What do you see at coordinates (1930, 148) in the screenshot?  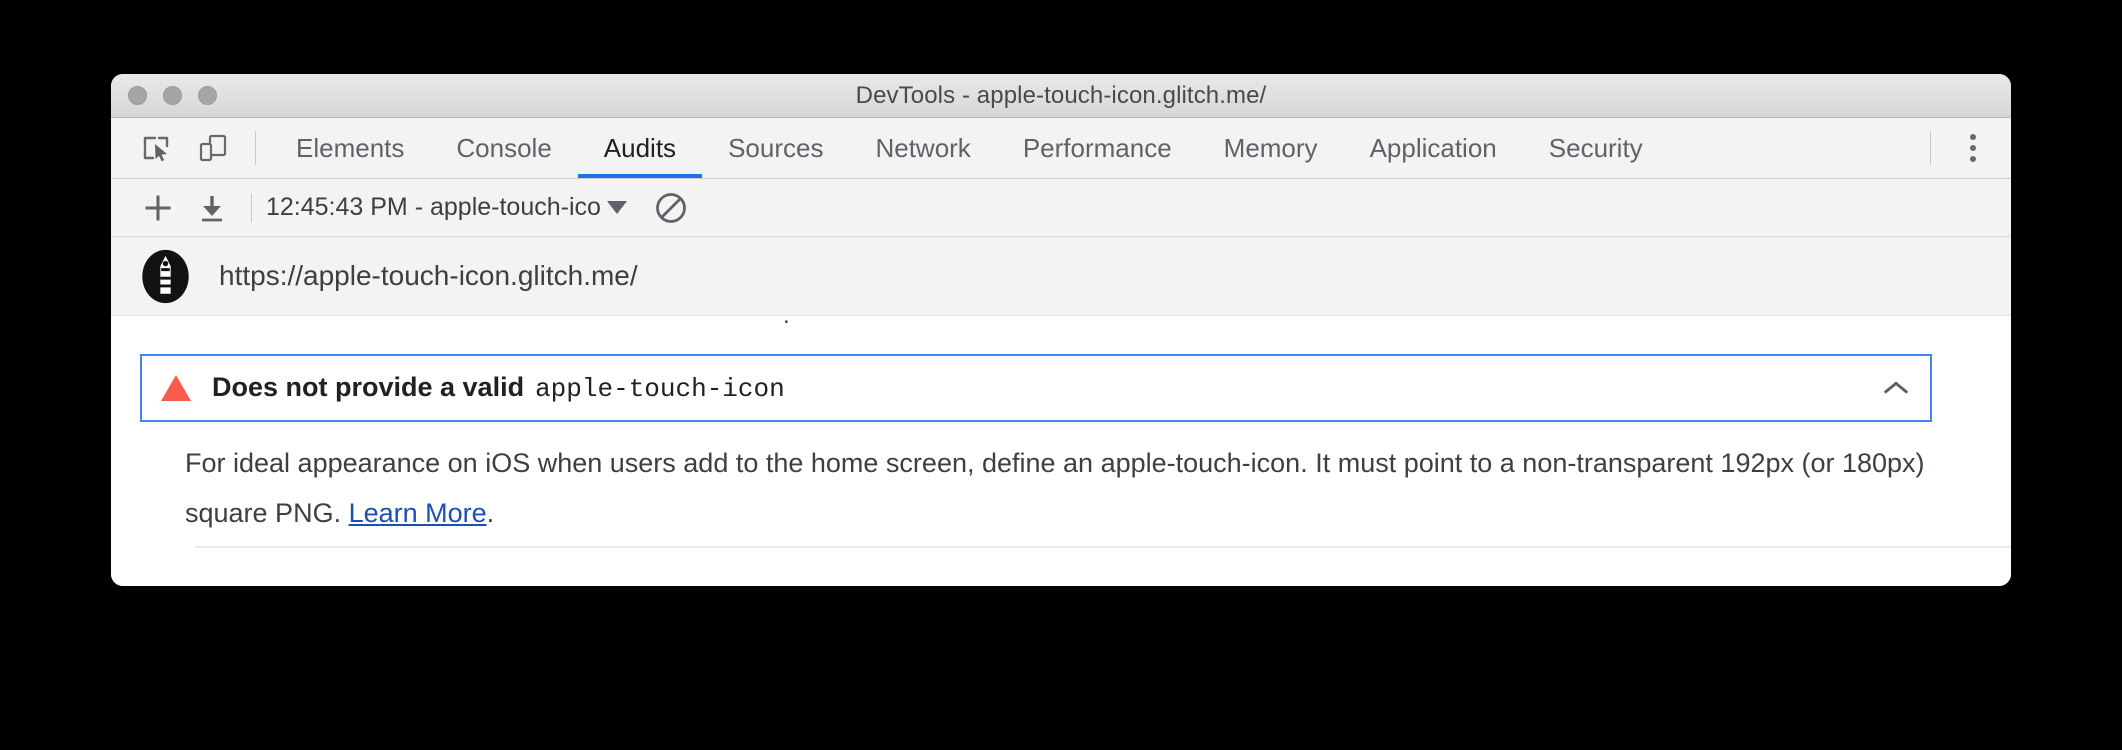 I see `tabbar-divider-right` at bounding box center [1930, 148].